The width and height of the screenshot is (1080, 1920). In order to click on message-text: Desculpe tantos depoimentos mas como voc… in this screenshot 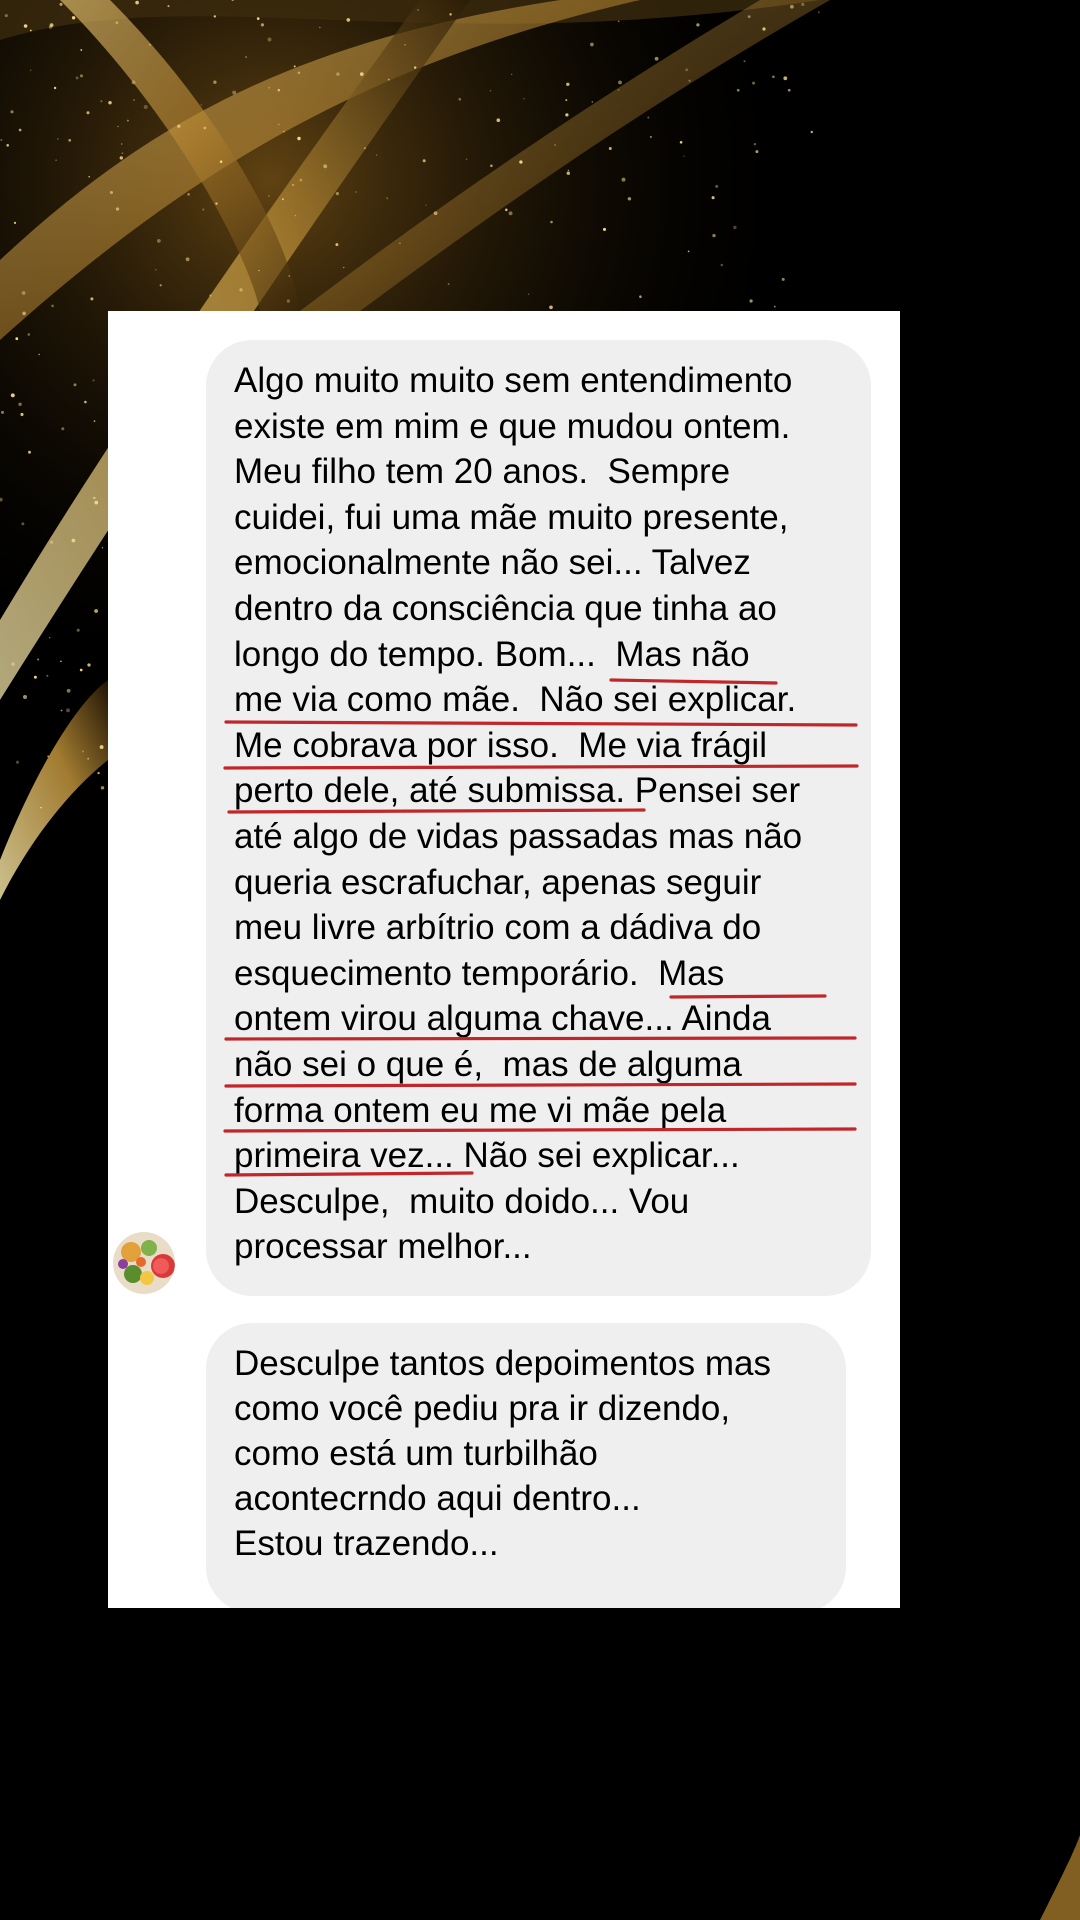, I will do `click(502, 1453)`.